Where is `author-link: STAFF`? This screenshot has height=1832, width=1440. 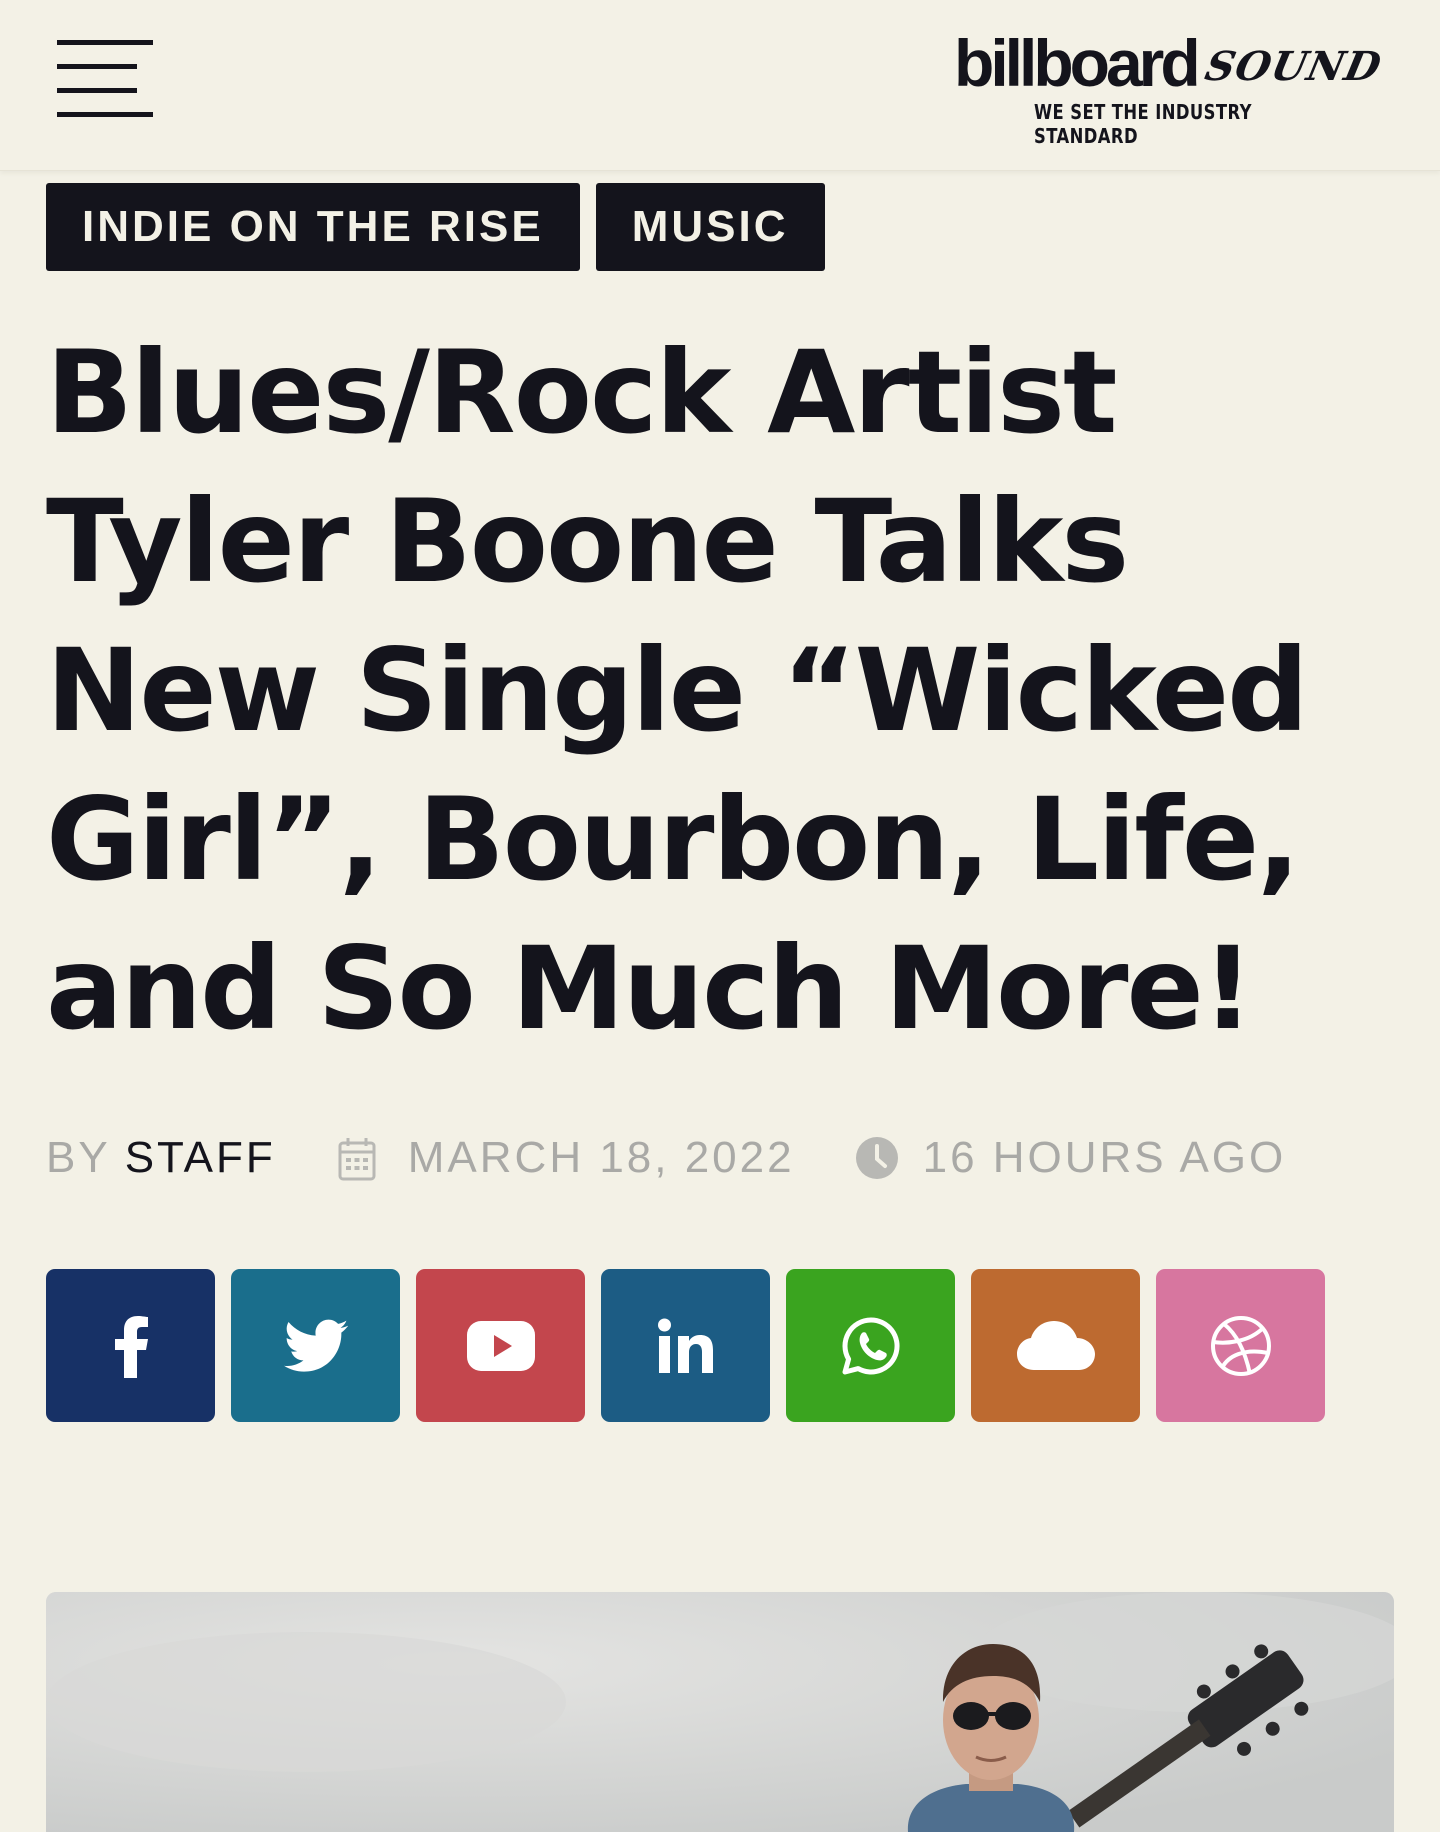 author-link: STAFF is located at coordinates (200, 1158).